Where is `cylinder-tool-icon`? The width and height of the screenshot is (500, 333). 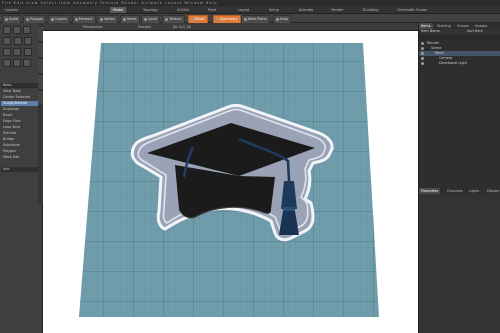 cylinder-tool-icon is located at coordinates (7, 52).